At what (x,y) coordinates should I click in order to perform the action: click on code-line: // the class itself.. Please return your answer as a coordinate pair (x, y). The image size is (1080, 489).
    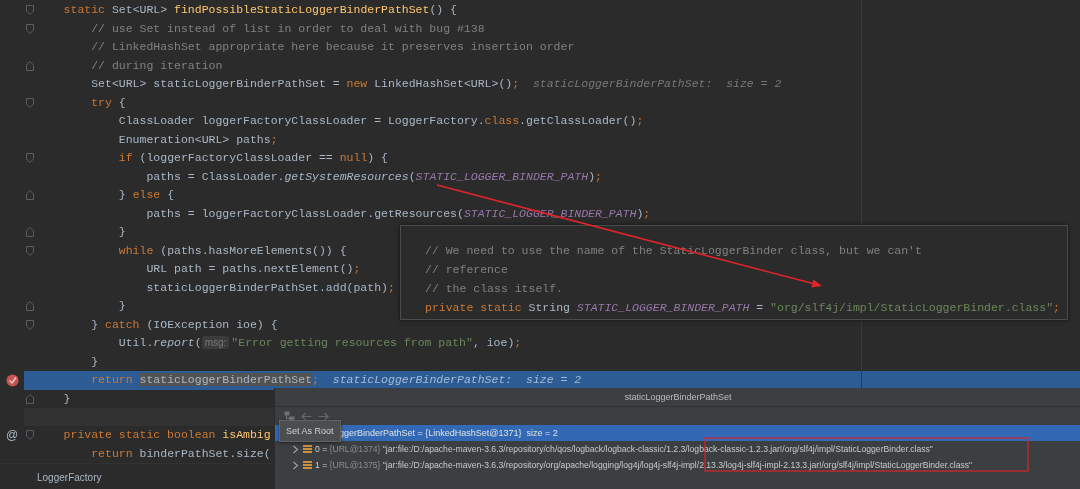
    Looking at the image, I should click on (495, 289).